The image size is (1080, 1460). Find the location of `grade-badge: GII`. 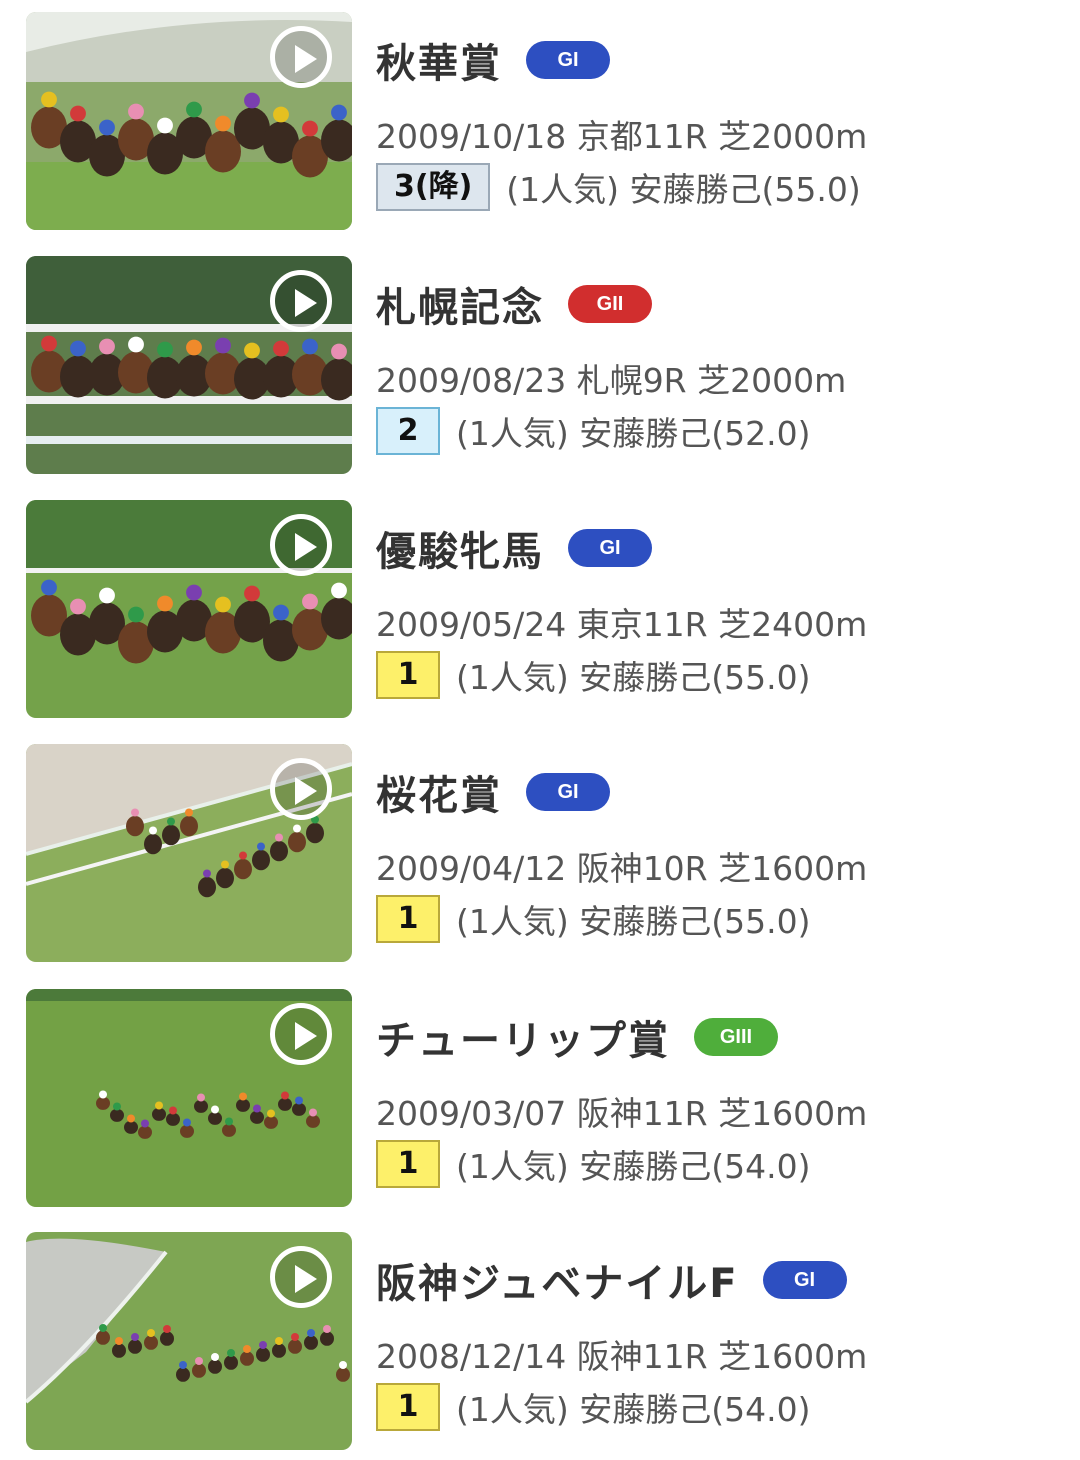

grade-badge: GII is located at coordinates (610, 304).